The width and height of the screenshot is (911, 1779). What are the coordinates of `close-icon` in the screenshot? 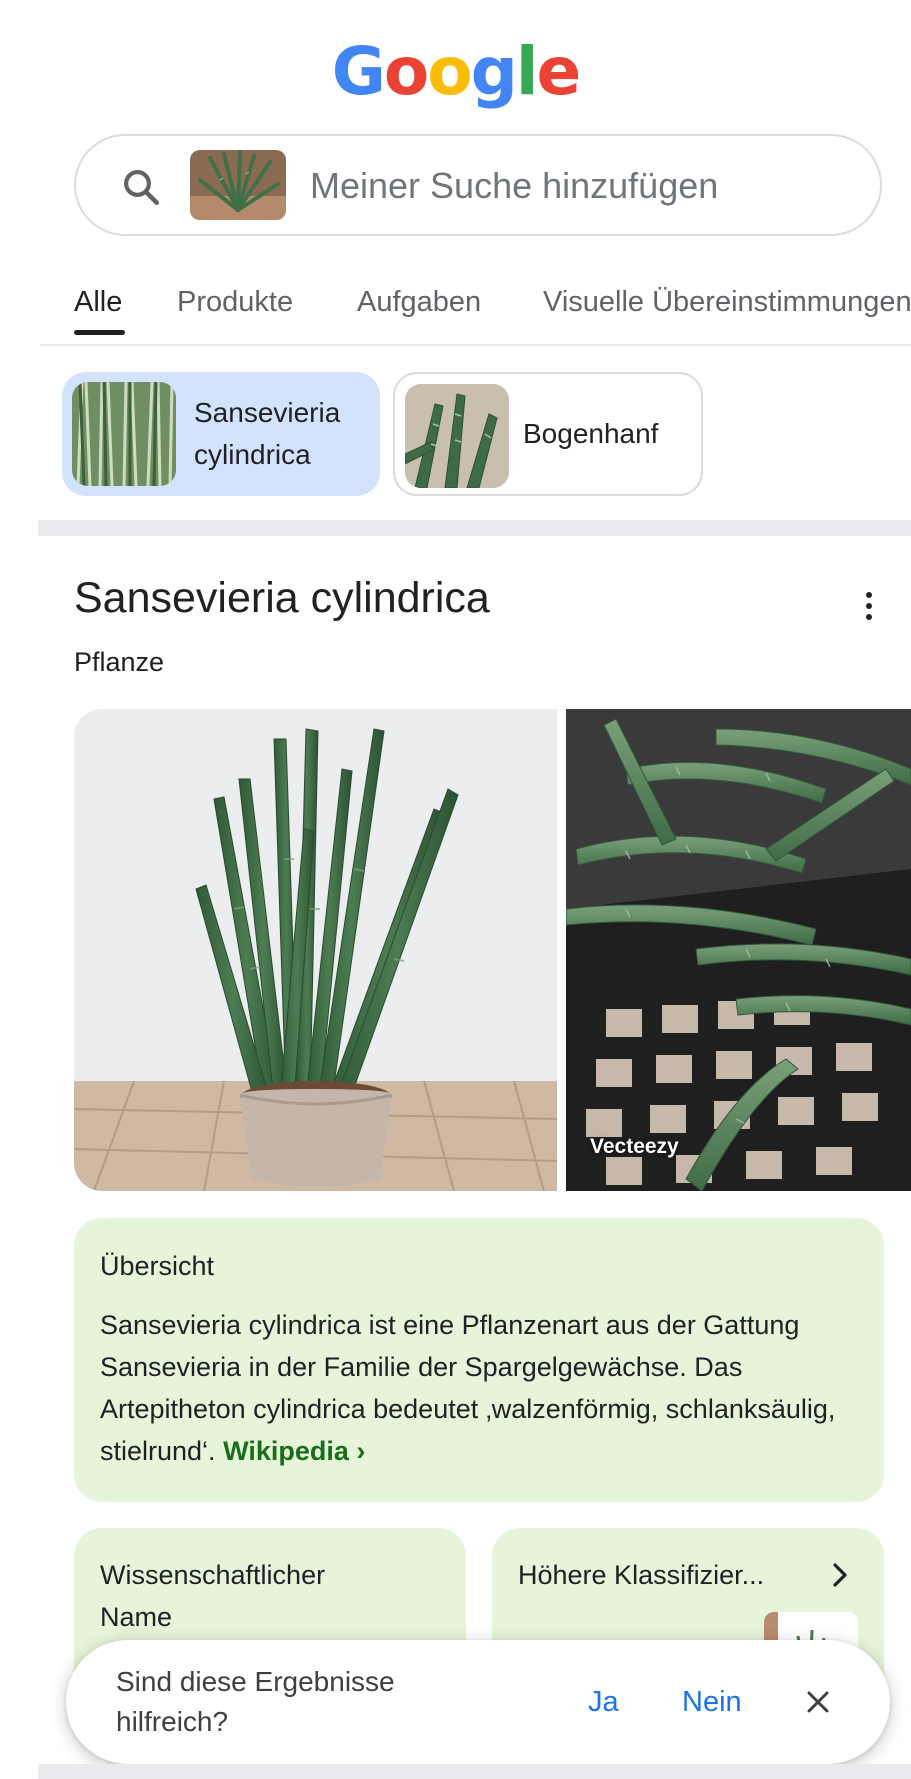 It's located at (818, 1702).